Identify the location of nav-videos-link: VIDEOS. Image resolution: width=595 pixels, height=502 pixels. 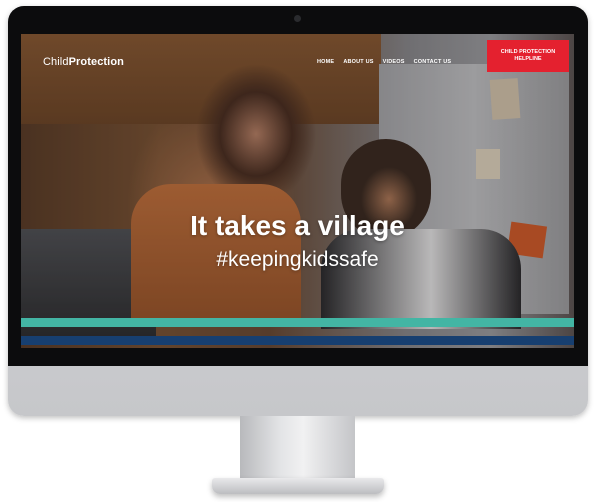
(394, 62).